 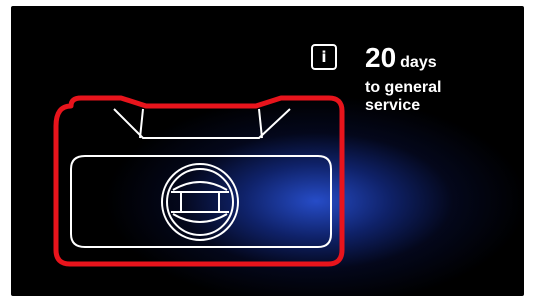 I want to click on service-reminder: i 20 days to general service, so click(x=411, y=88).